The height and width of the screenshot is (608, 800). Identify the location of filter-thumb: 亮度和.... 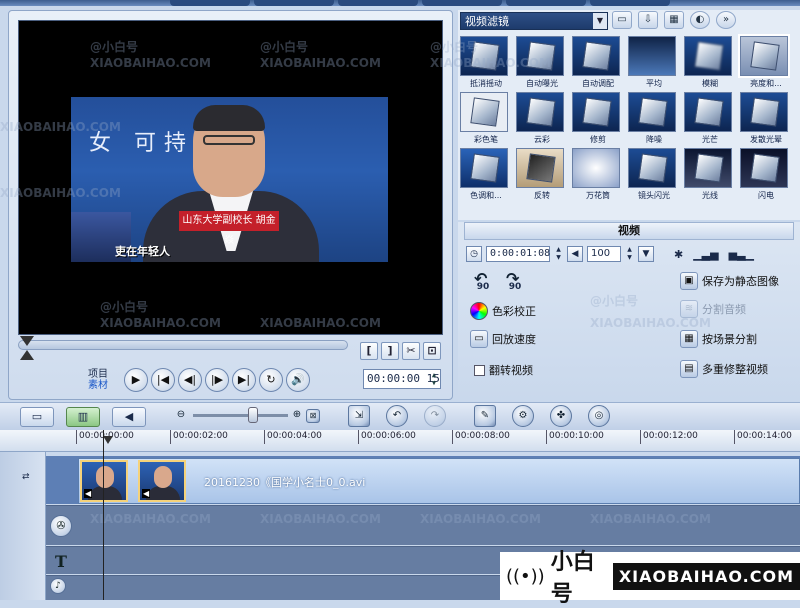
(765, 61).